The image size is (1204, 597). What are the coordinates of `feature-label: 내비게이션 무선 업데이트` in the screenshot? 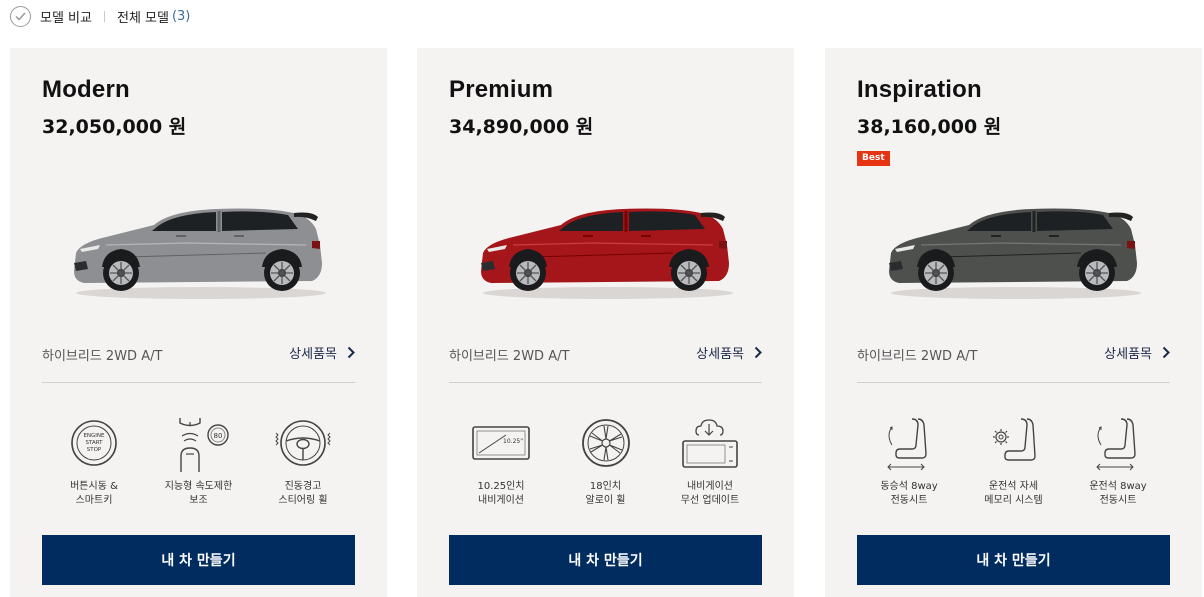 It's located at (710, 493).